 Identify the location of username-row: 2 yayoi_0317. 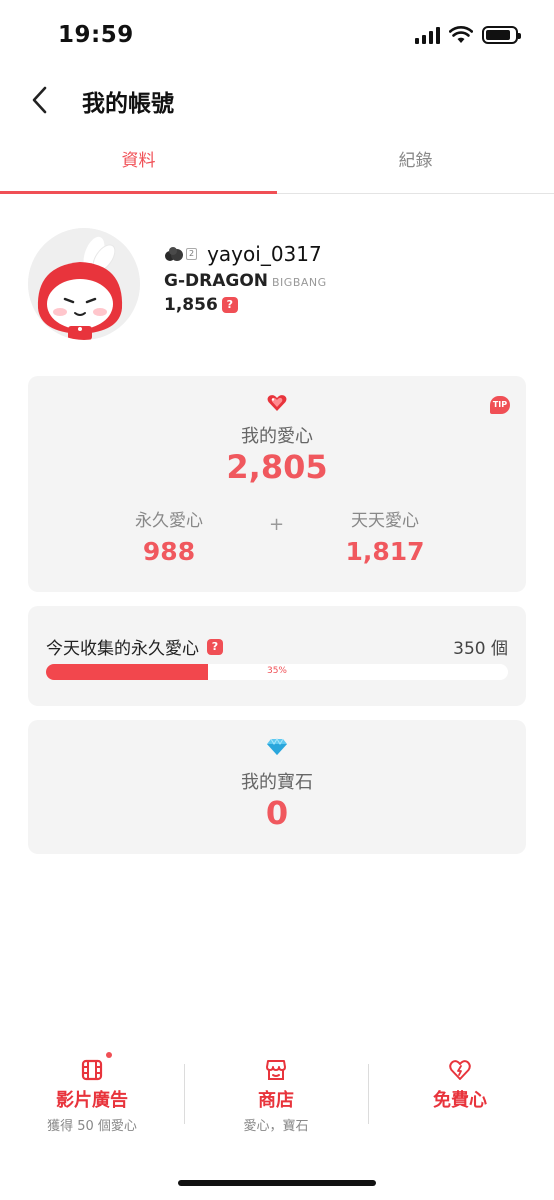
(245, 254).